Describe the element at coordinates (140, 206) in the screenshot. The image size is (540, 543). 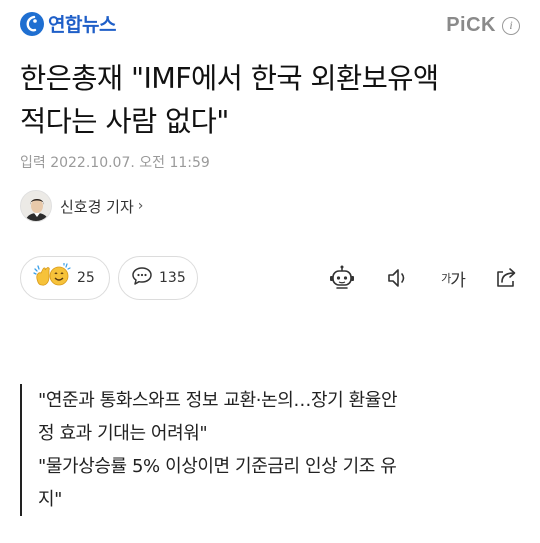
I see `chevron-right-icon: ›` at that location.